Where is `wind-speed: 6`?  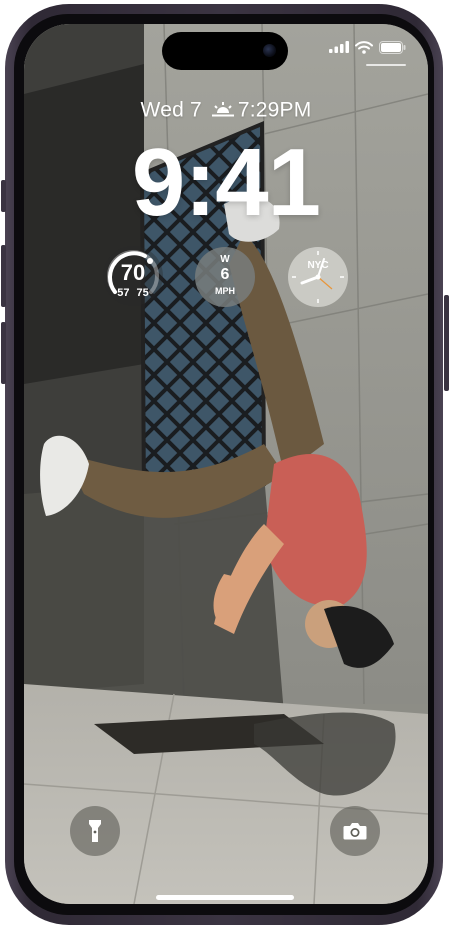 wind-speed: 6 is located at coordinates (225, 274).